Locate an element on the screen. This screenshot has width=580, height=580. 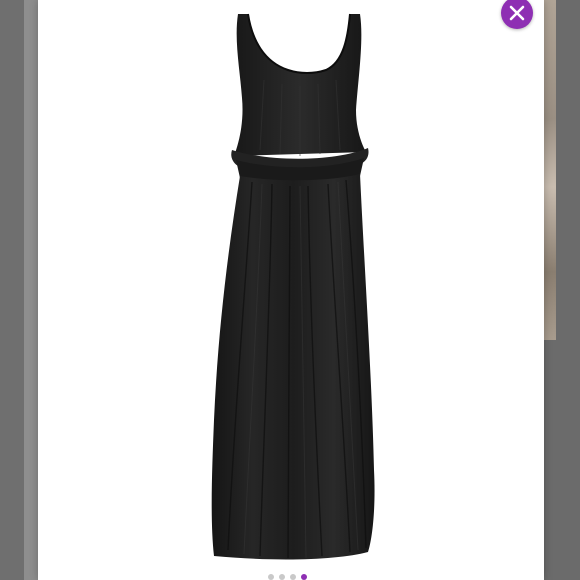
backdrop-left is located at coordinates (12, 290).